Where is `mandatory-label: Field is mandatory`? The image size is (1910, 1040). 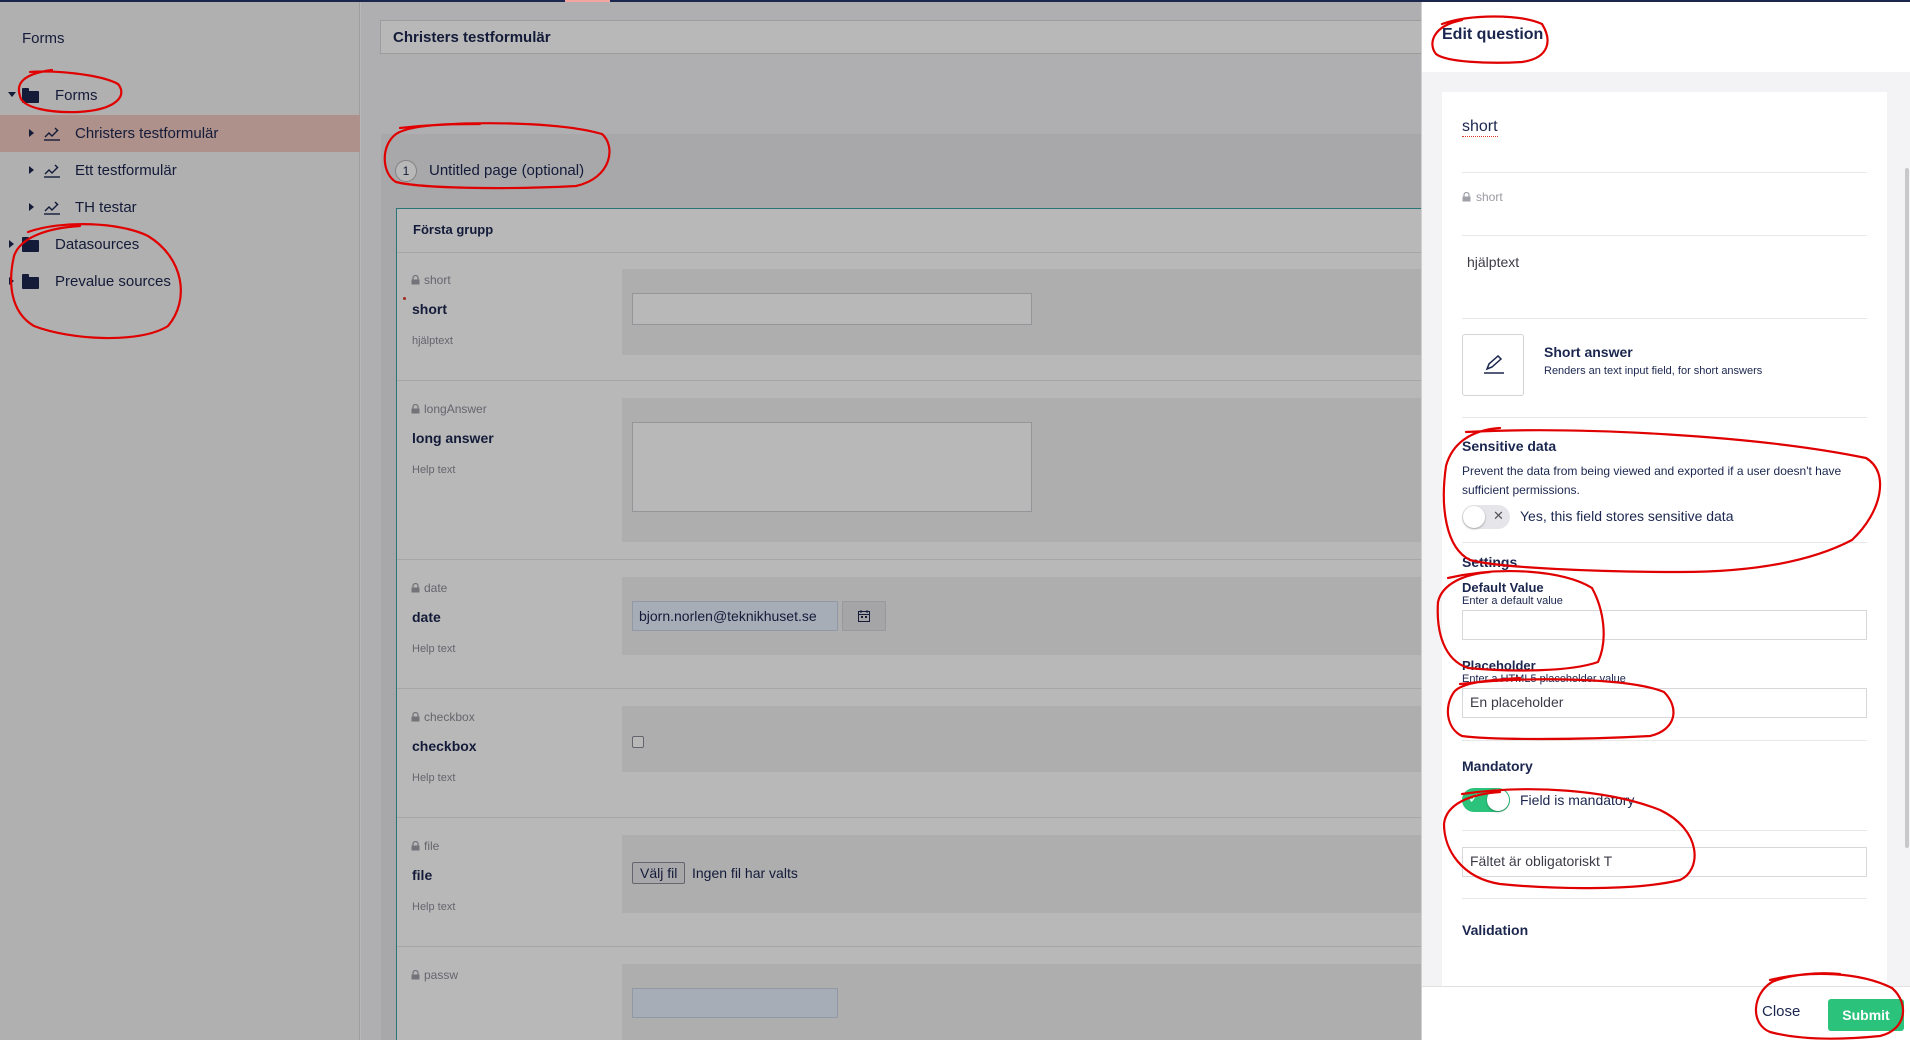 mandatory-label: Field is mandatory is located at coordinates (1577, 800).